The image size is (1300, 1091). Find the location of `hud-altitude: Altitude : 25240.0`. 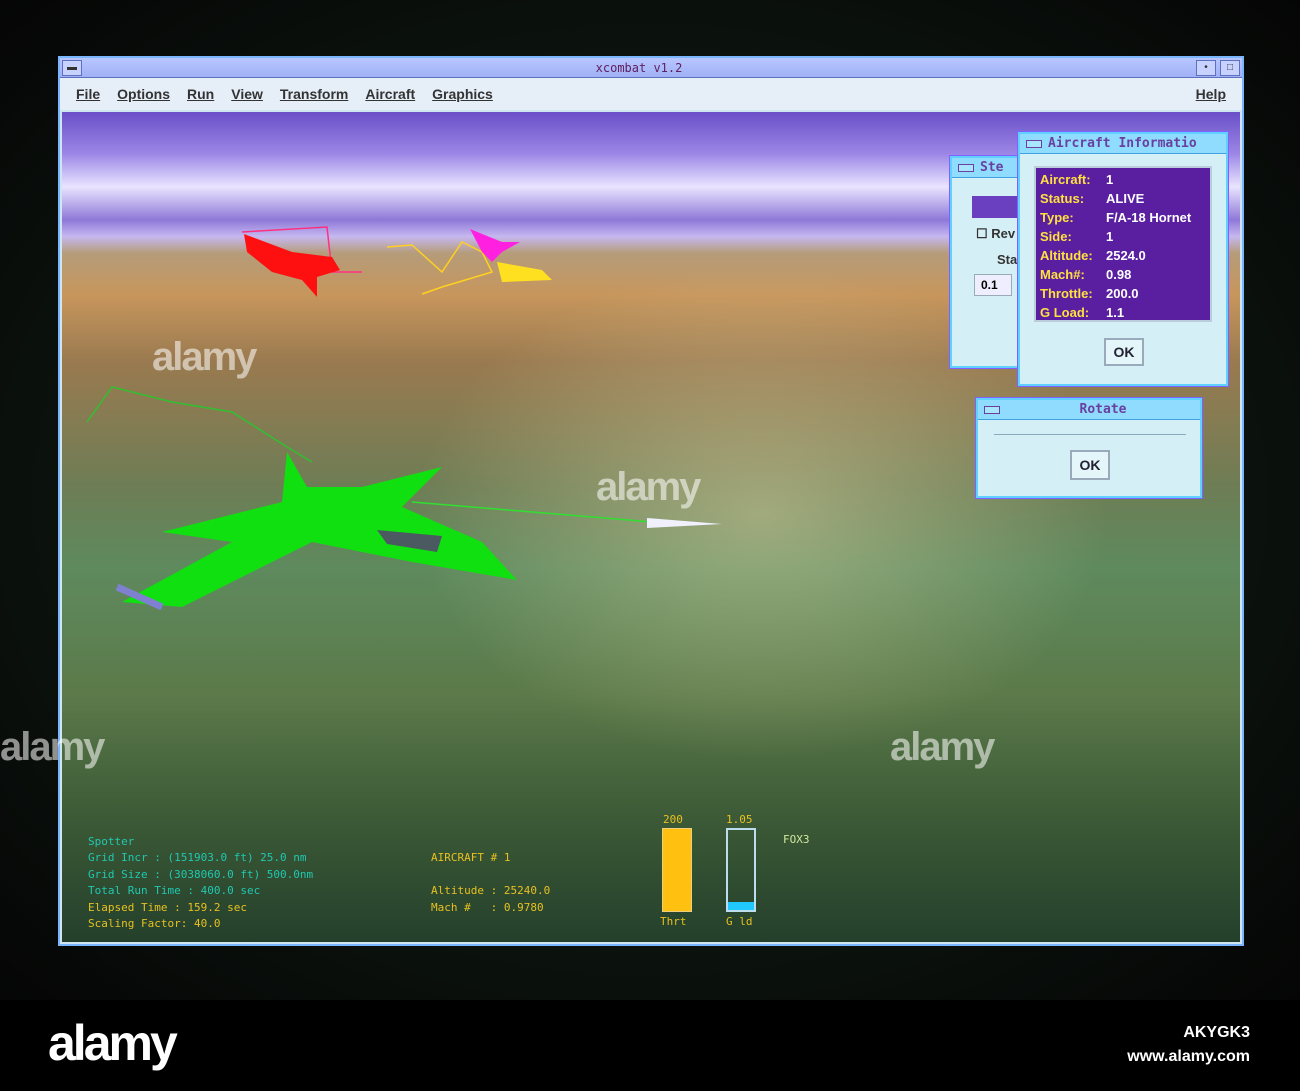

hud-altitude: Altitude : 25240.0 is located at coordinates (491, 890).